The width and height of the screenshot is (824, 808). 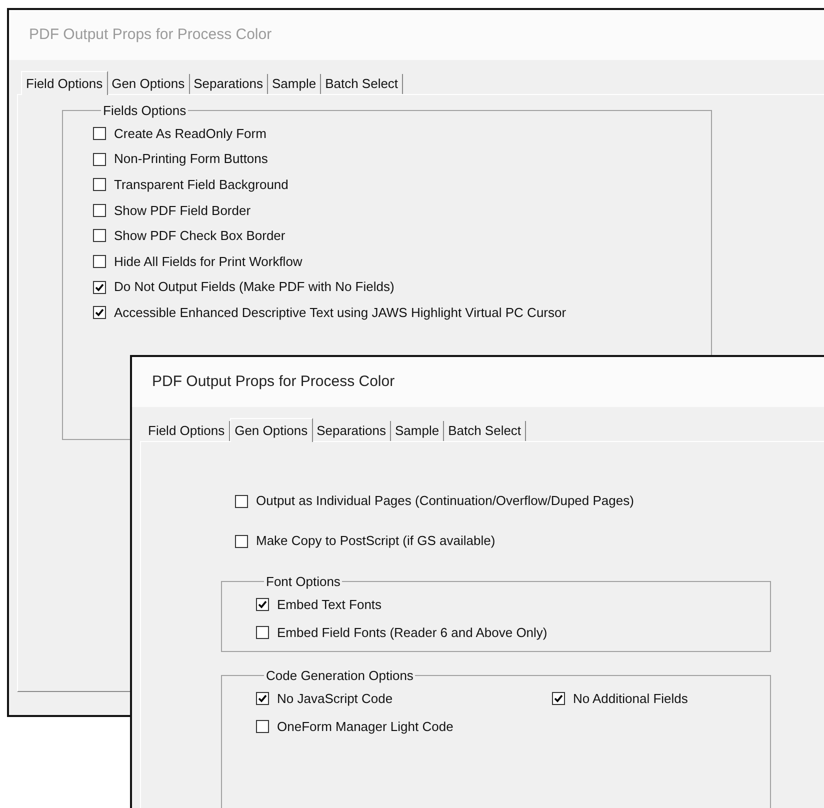 What do you see at coordinates (412, 633) in the screenshot?
I see `checkbox-label: Embed Field Fonts (Reader 6 and Above Only)` at bounding box center [412, 633].